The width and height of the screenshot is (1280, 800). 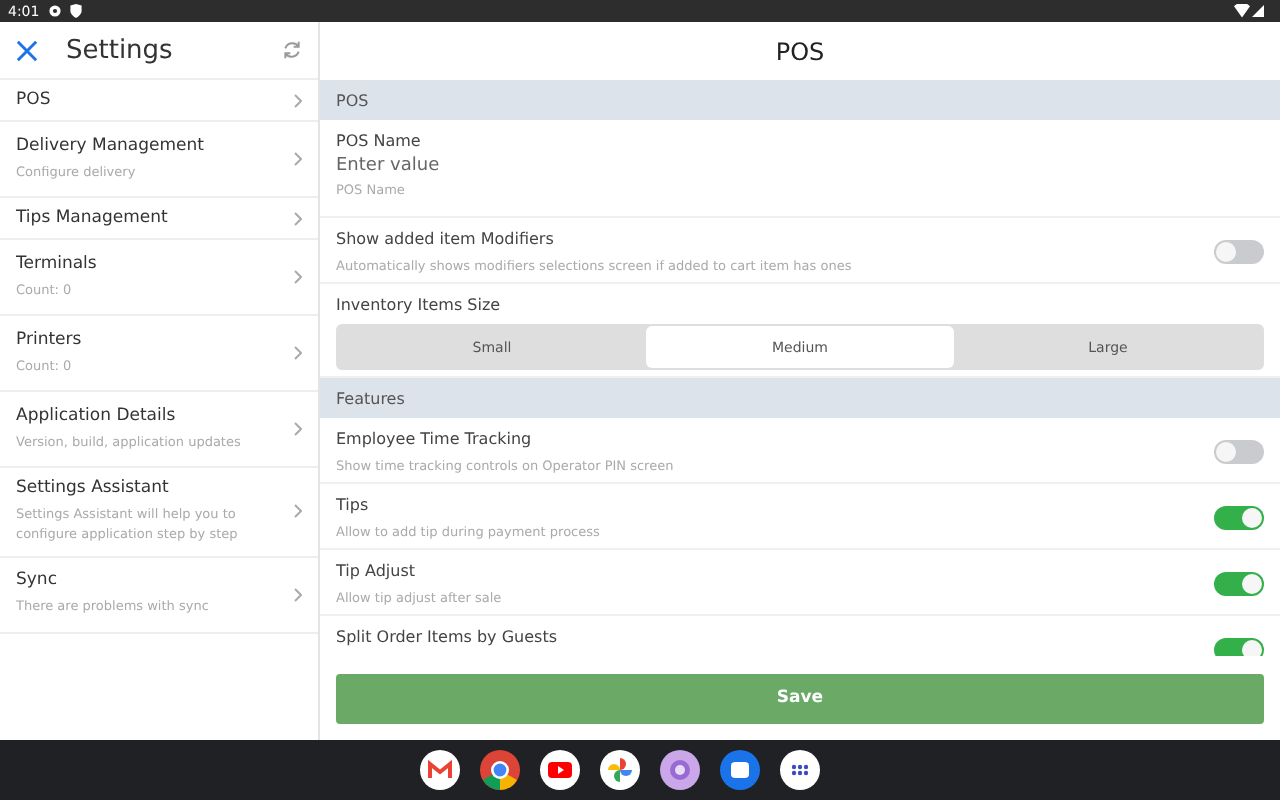 I want to click on messages-app-icon, so click(x=740, y=770).